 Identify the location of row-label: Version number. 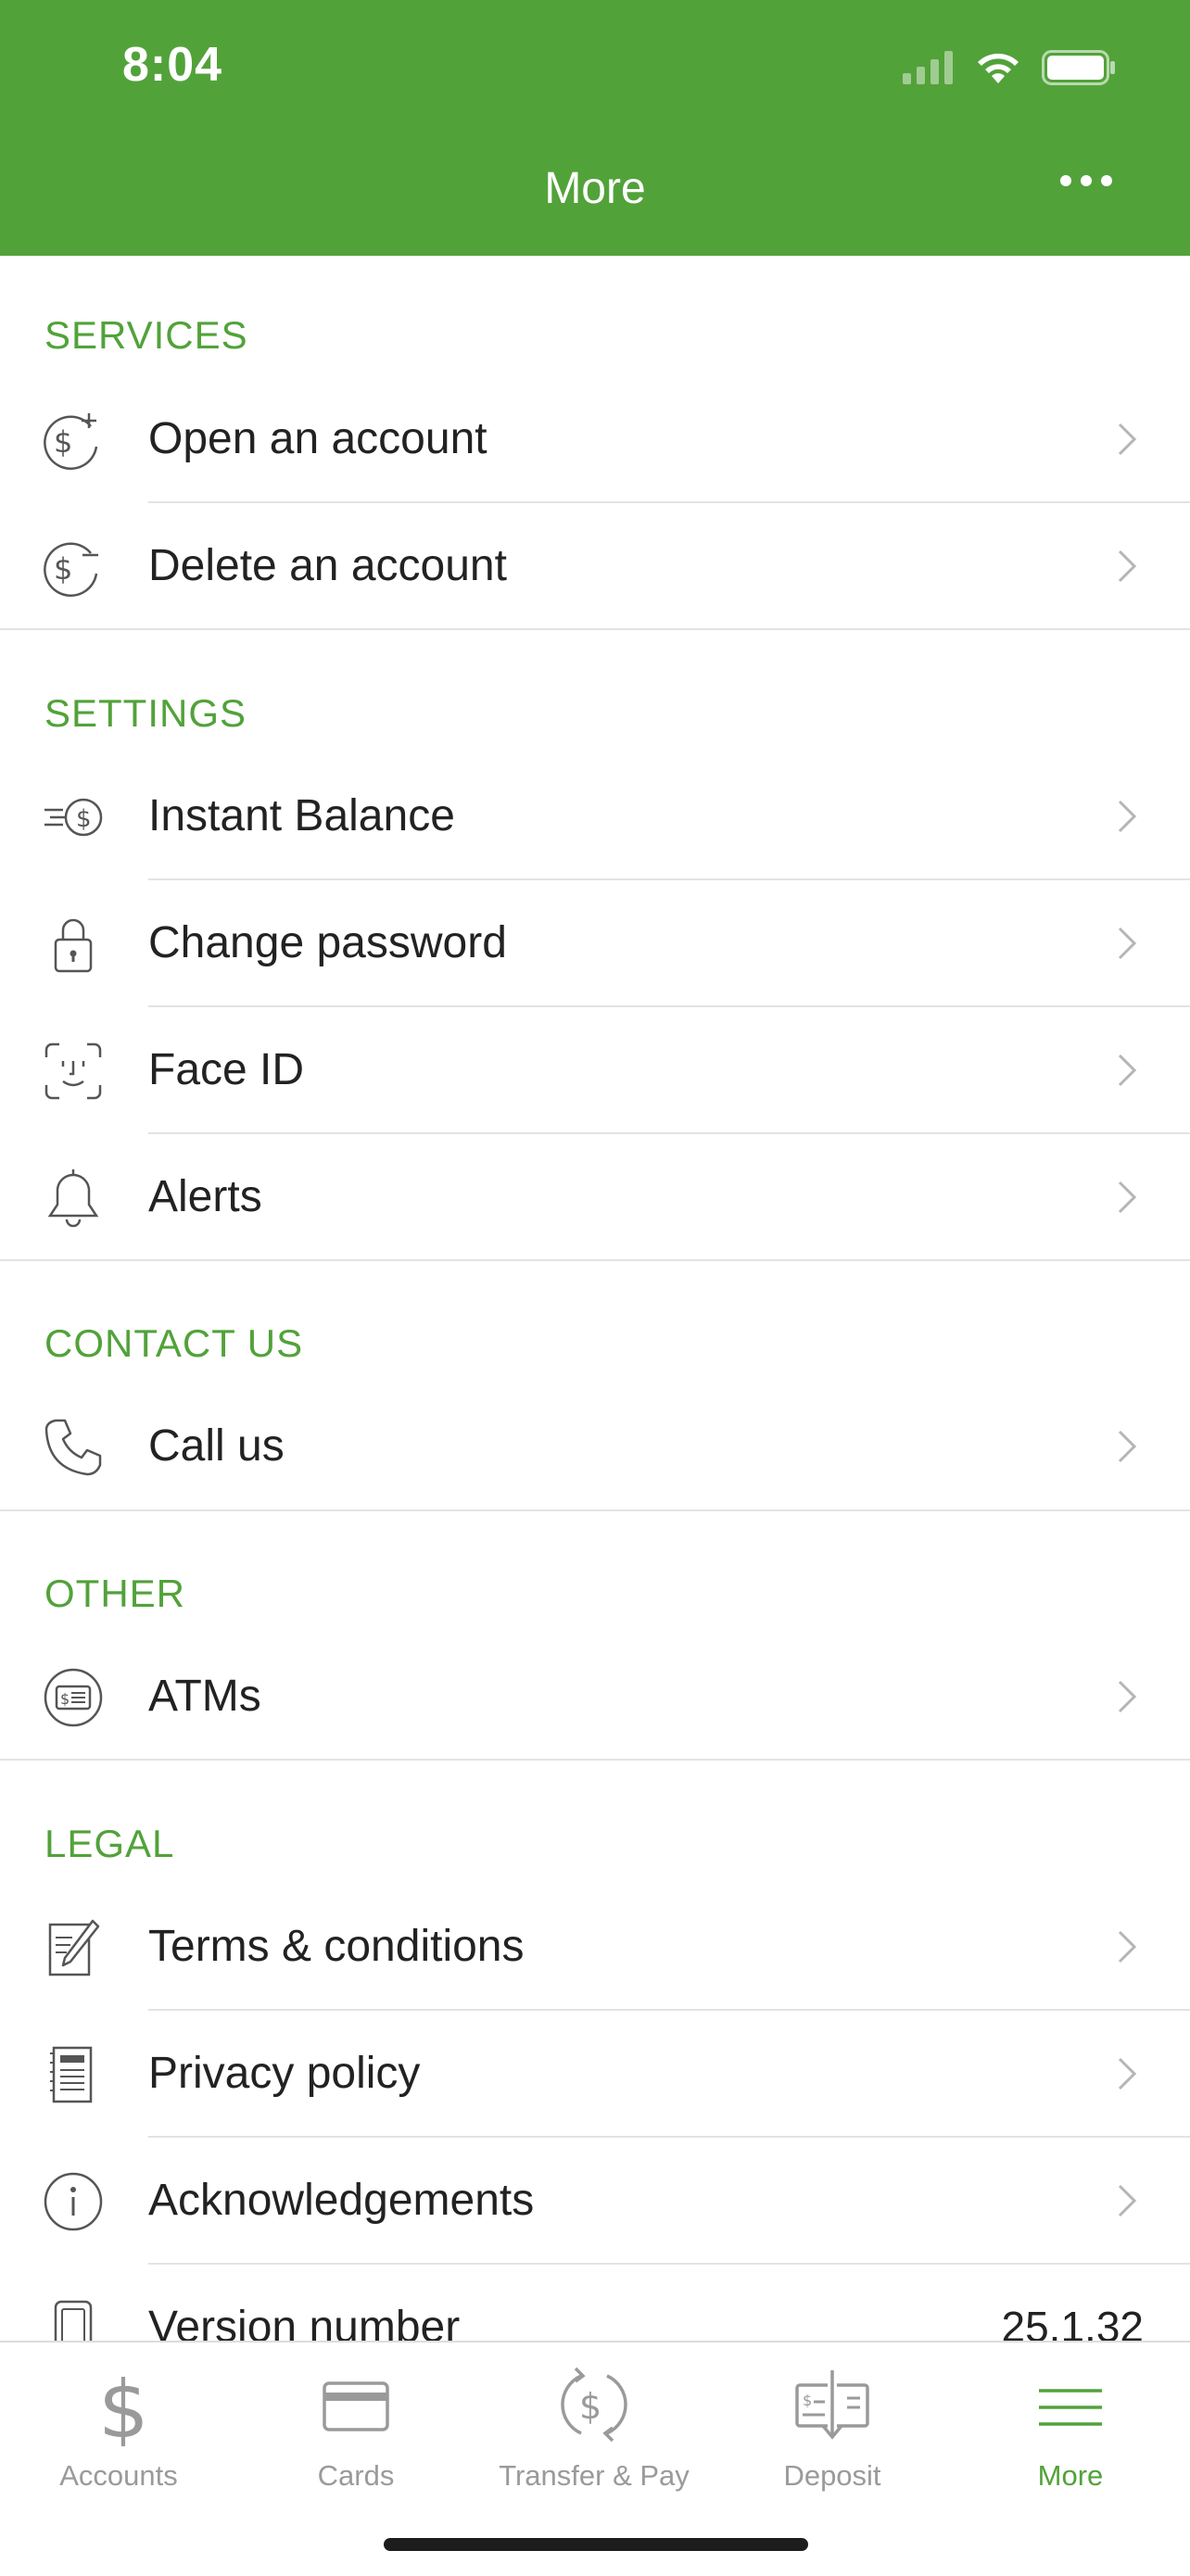
(304, 2322).